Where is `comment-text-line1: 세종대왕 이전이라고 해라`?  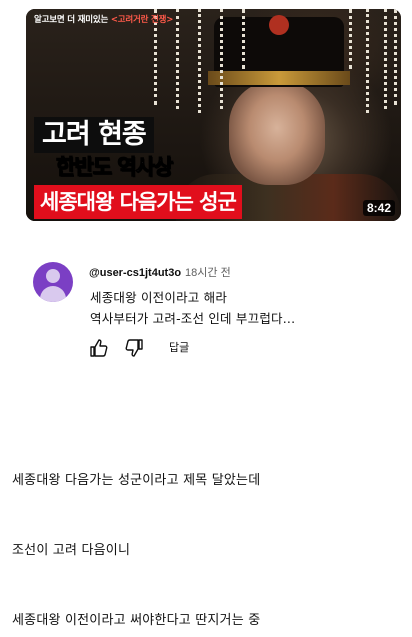 comment-text-line1: 세종대왕 이전이라고 해라 is located at coordinates (159, 297).